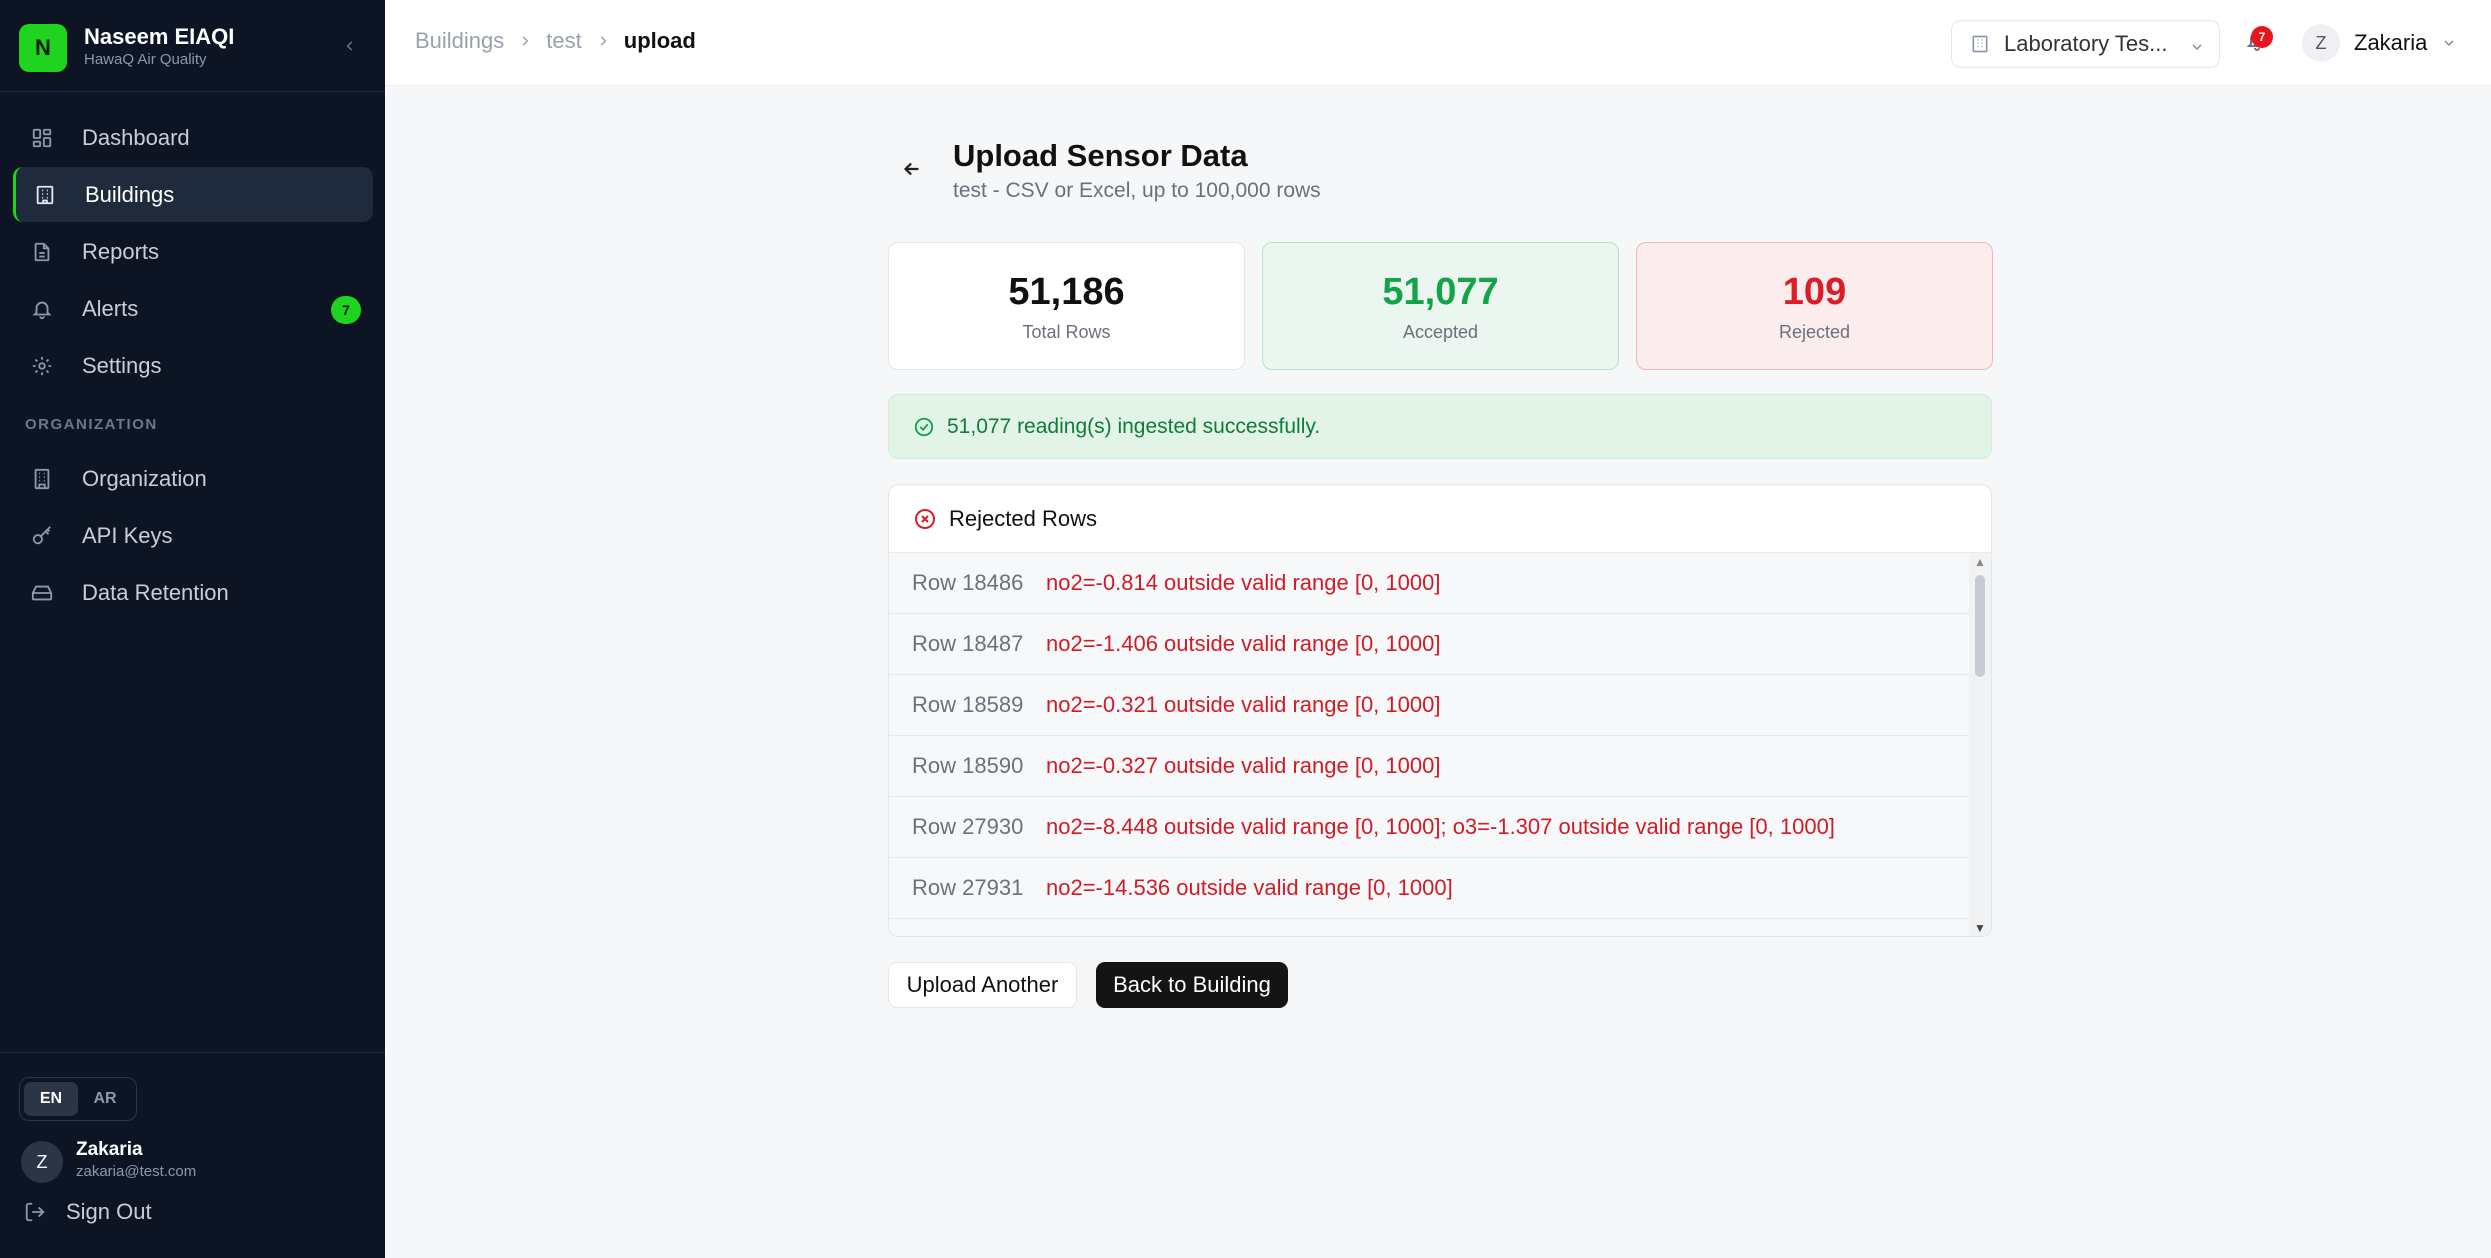 The width and height of the screenshot is (2491, 1258). I want to click on rejected-rows-scrollbar: ▲ ▼, so click(1980, 744).